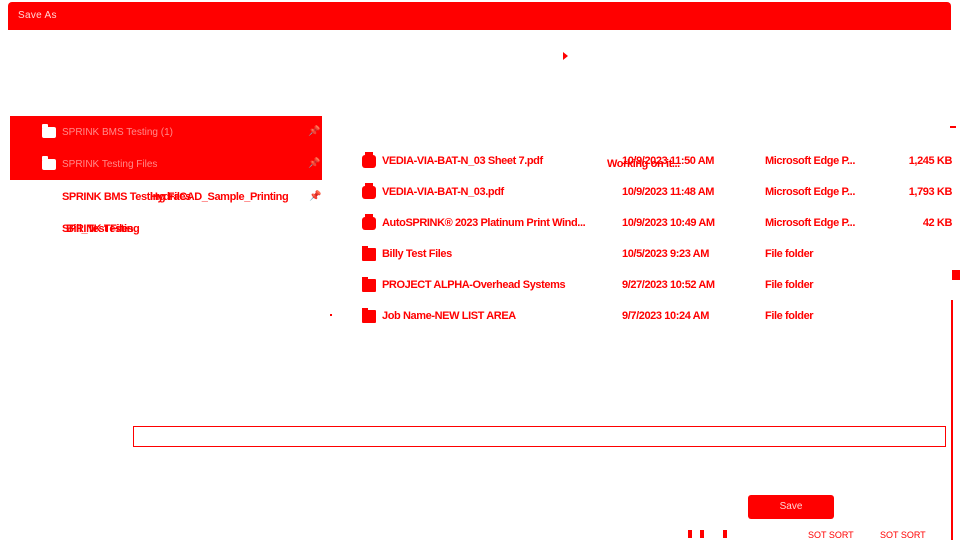 The image size is (960, 540). What do you see at coordinates (952, 420) in the screenshot?
I see `right-edge-line` at bounding box center [952, 420].